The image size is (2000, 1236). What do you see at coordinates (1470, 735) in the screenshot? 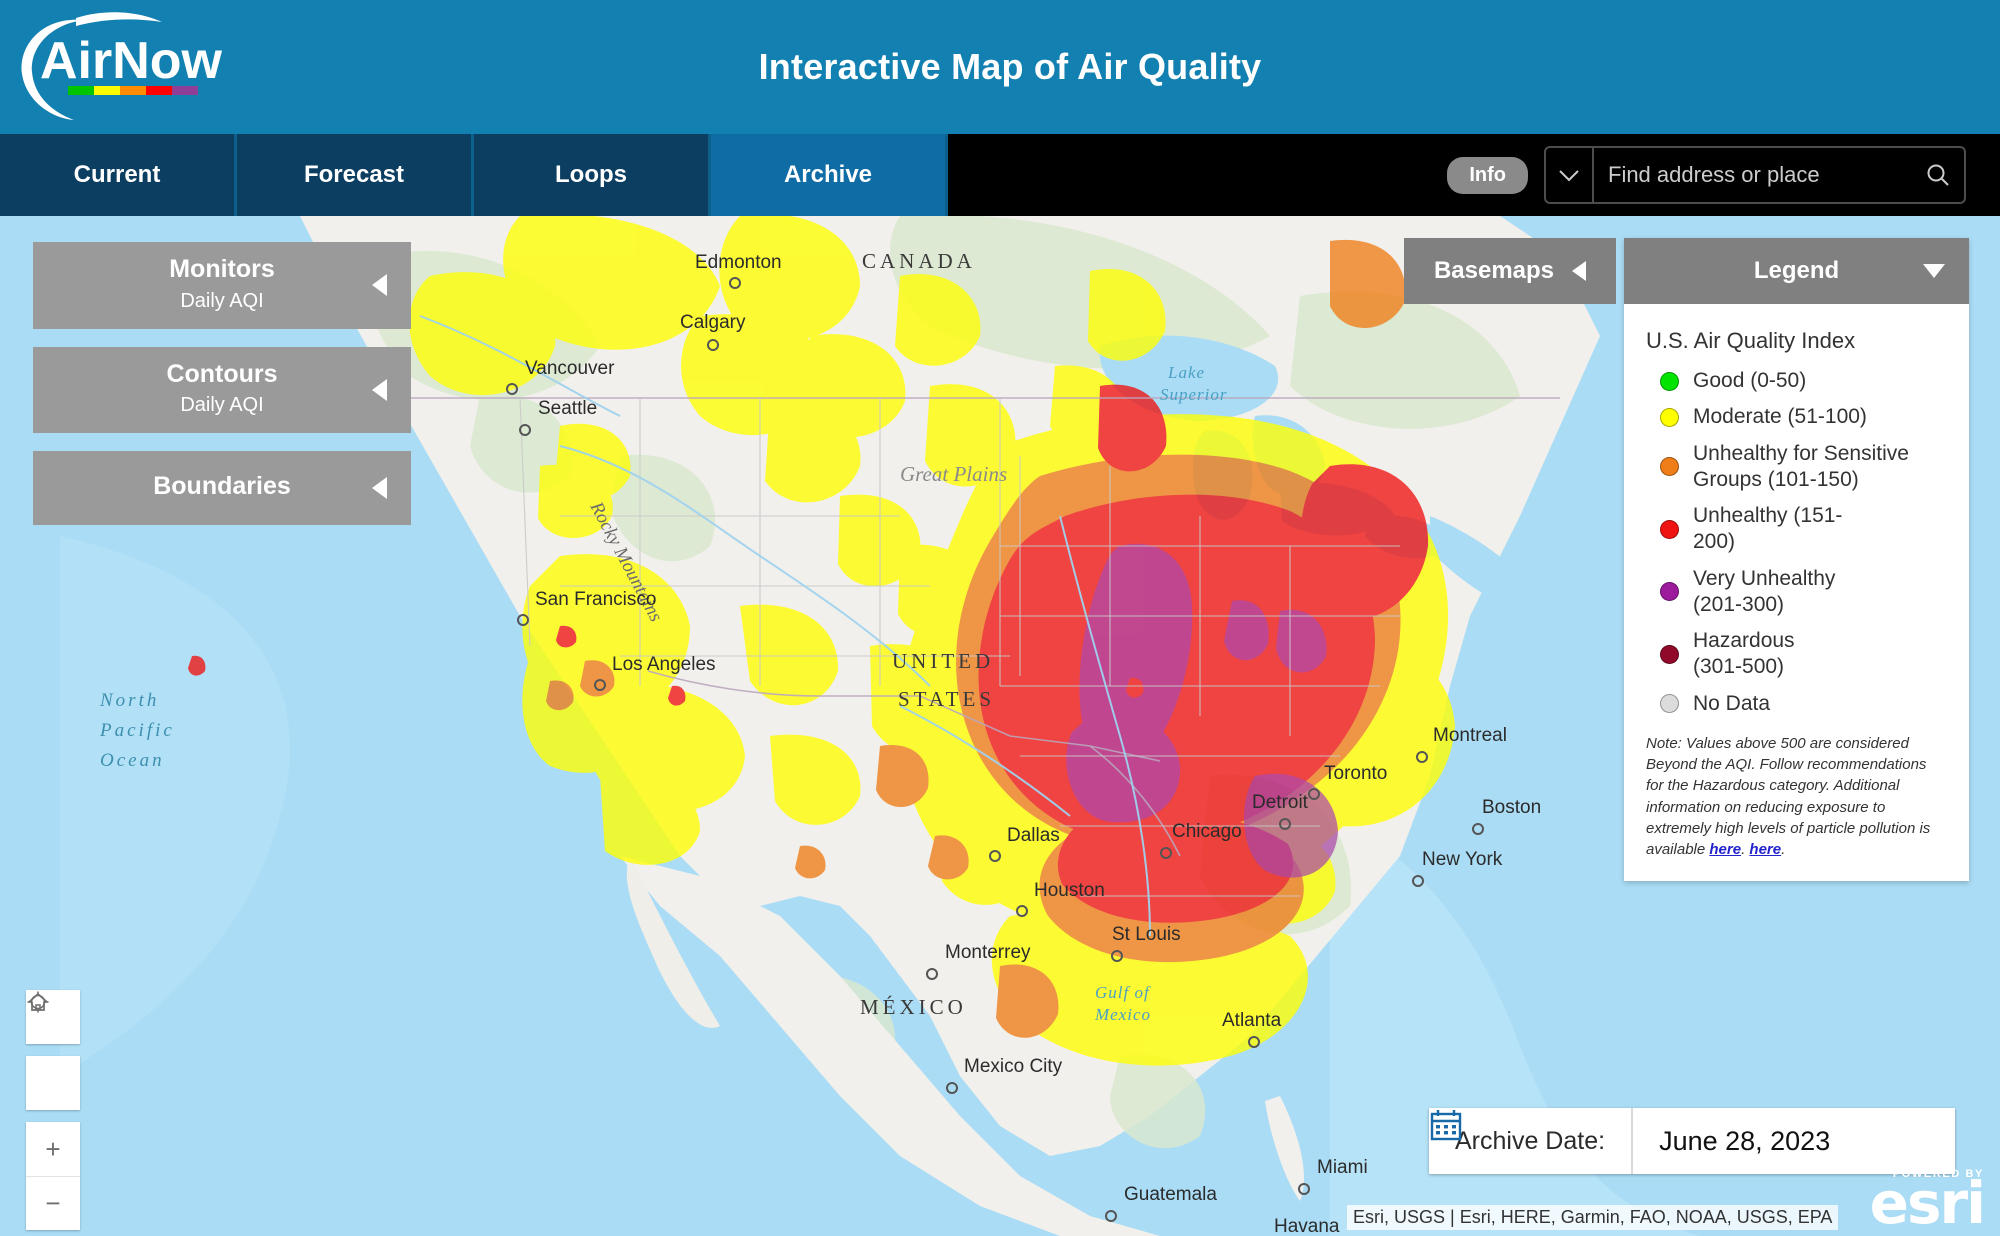
I see `svg-text: Montreal` at bounding box center [1470, 735].